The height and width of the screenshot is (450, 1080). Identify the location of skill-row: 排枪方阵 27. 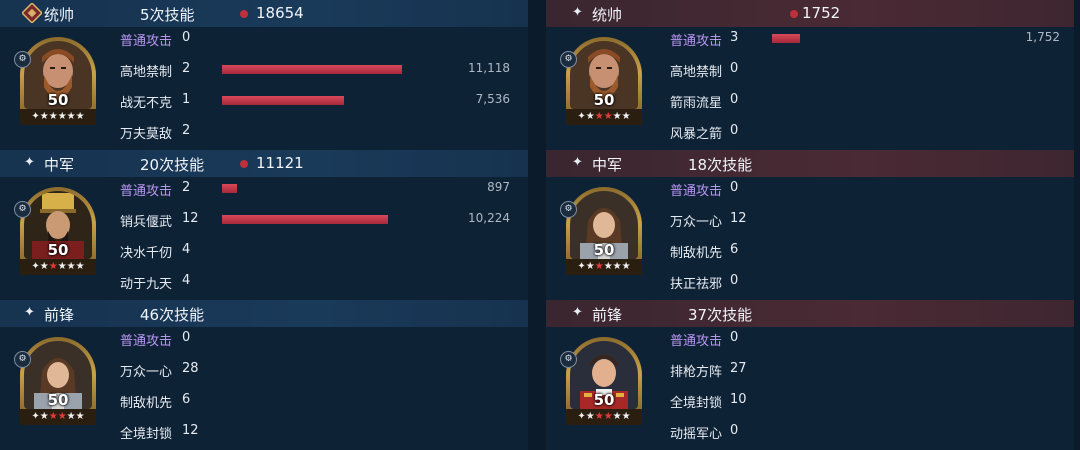
(870, 369).